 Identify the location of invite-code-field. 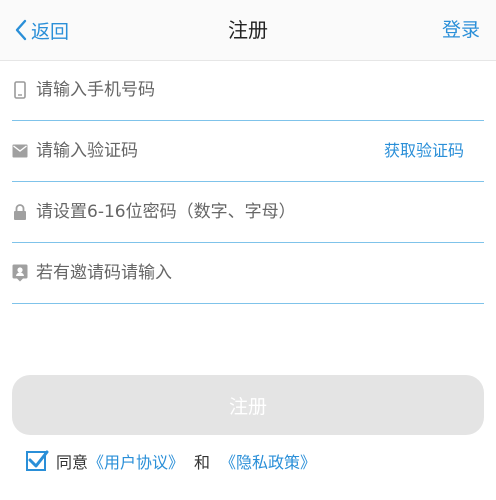
(248, 273).